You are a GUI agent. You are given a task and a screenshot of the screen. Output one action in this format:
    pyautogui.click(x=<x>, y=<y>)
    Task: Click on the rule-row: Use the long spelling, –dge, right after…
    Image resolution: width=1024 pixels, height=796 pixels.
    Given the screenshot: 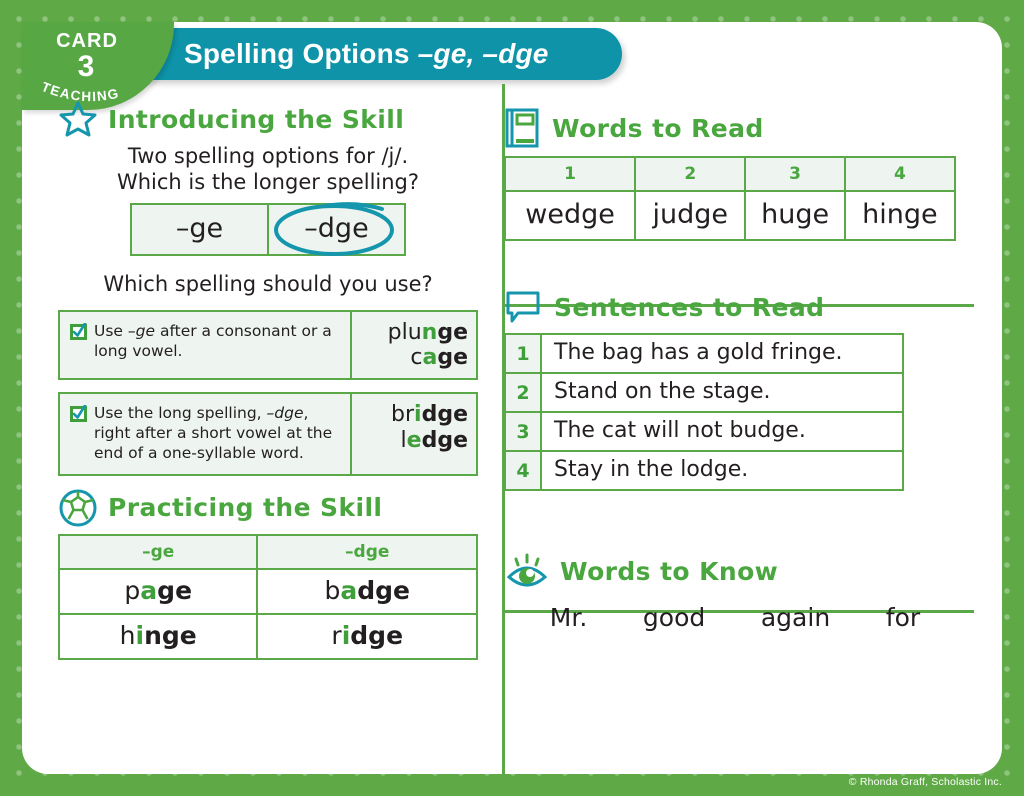 What is the action you would take?
    pyautogui.click(x=268, y=434)
    